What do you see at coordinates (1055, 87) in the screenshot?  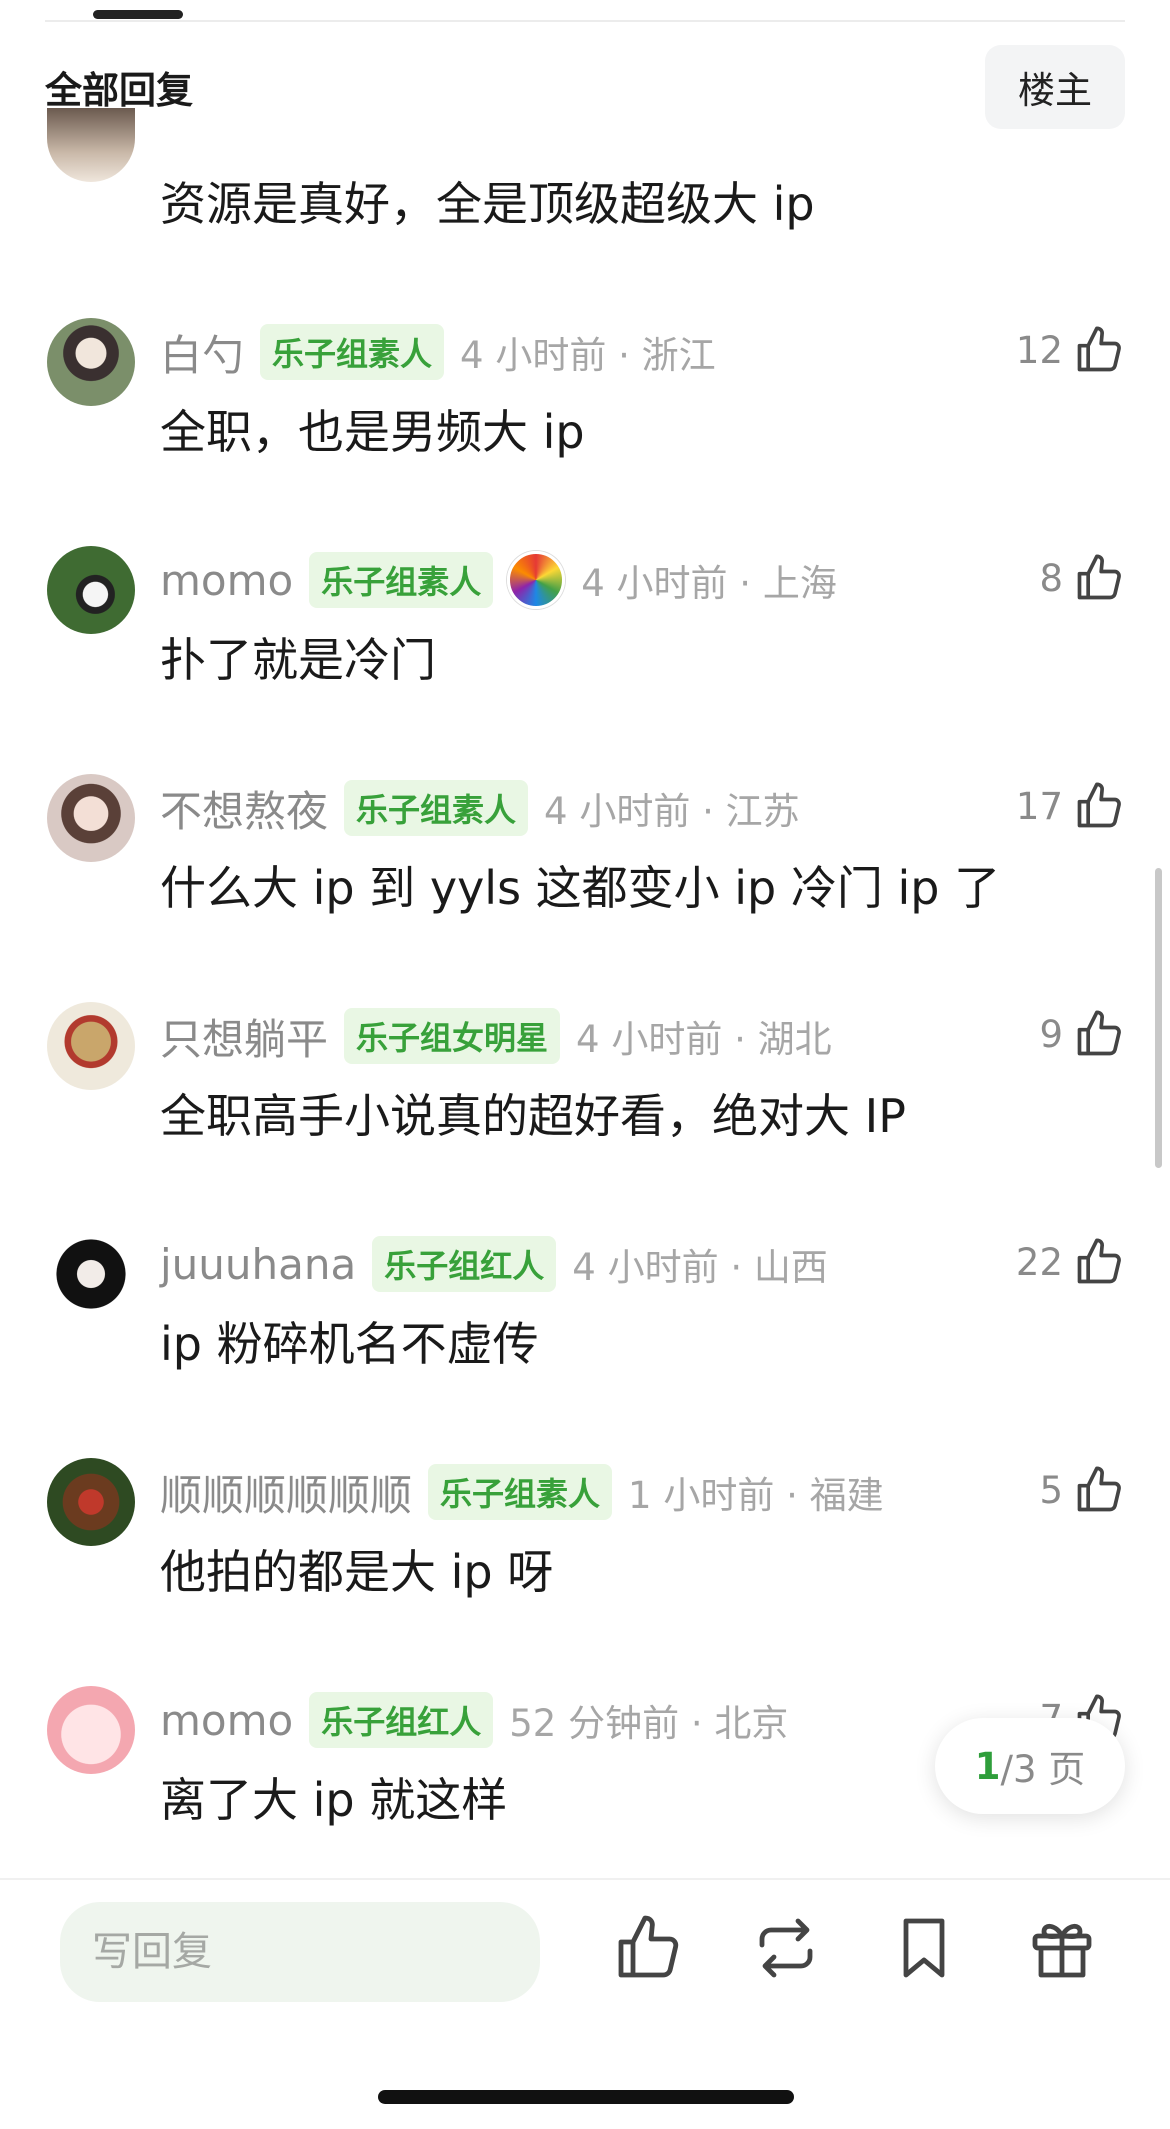 I see `op-only-button: 楼主` at bounding box center [1055, 87].